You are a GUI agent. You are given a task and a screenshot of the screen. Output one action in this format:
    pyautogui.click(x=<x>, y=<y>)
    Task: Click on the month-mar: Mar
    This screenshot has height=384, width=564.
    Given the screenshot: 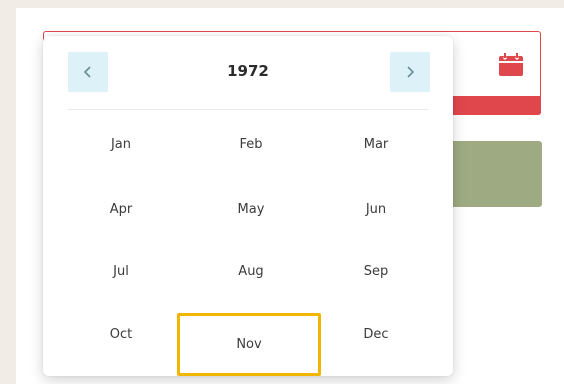 What is the action you would take?
    pyautogui.click(x=376, y=144)
    